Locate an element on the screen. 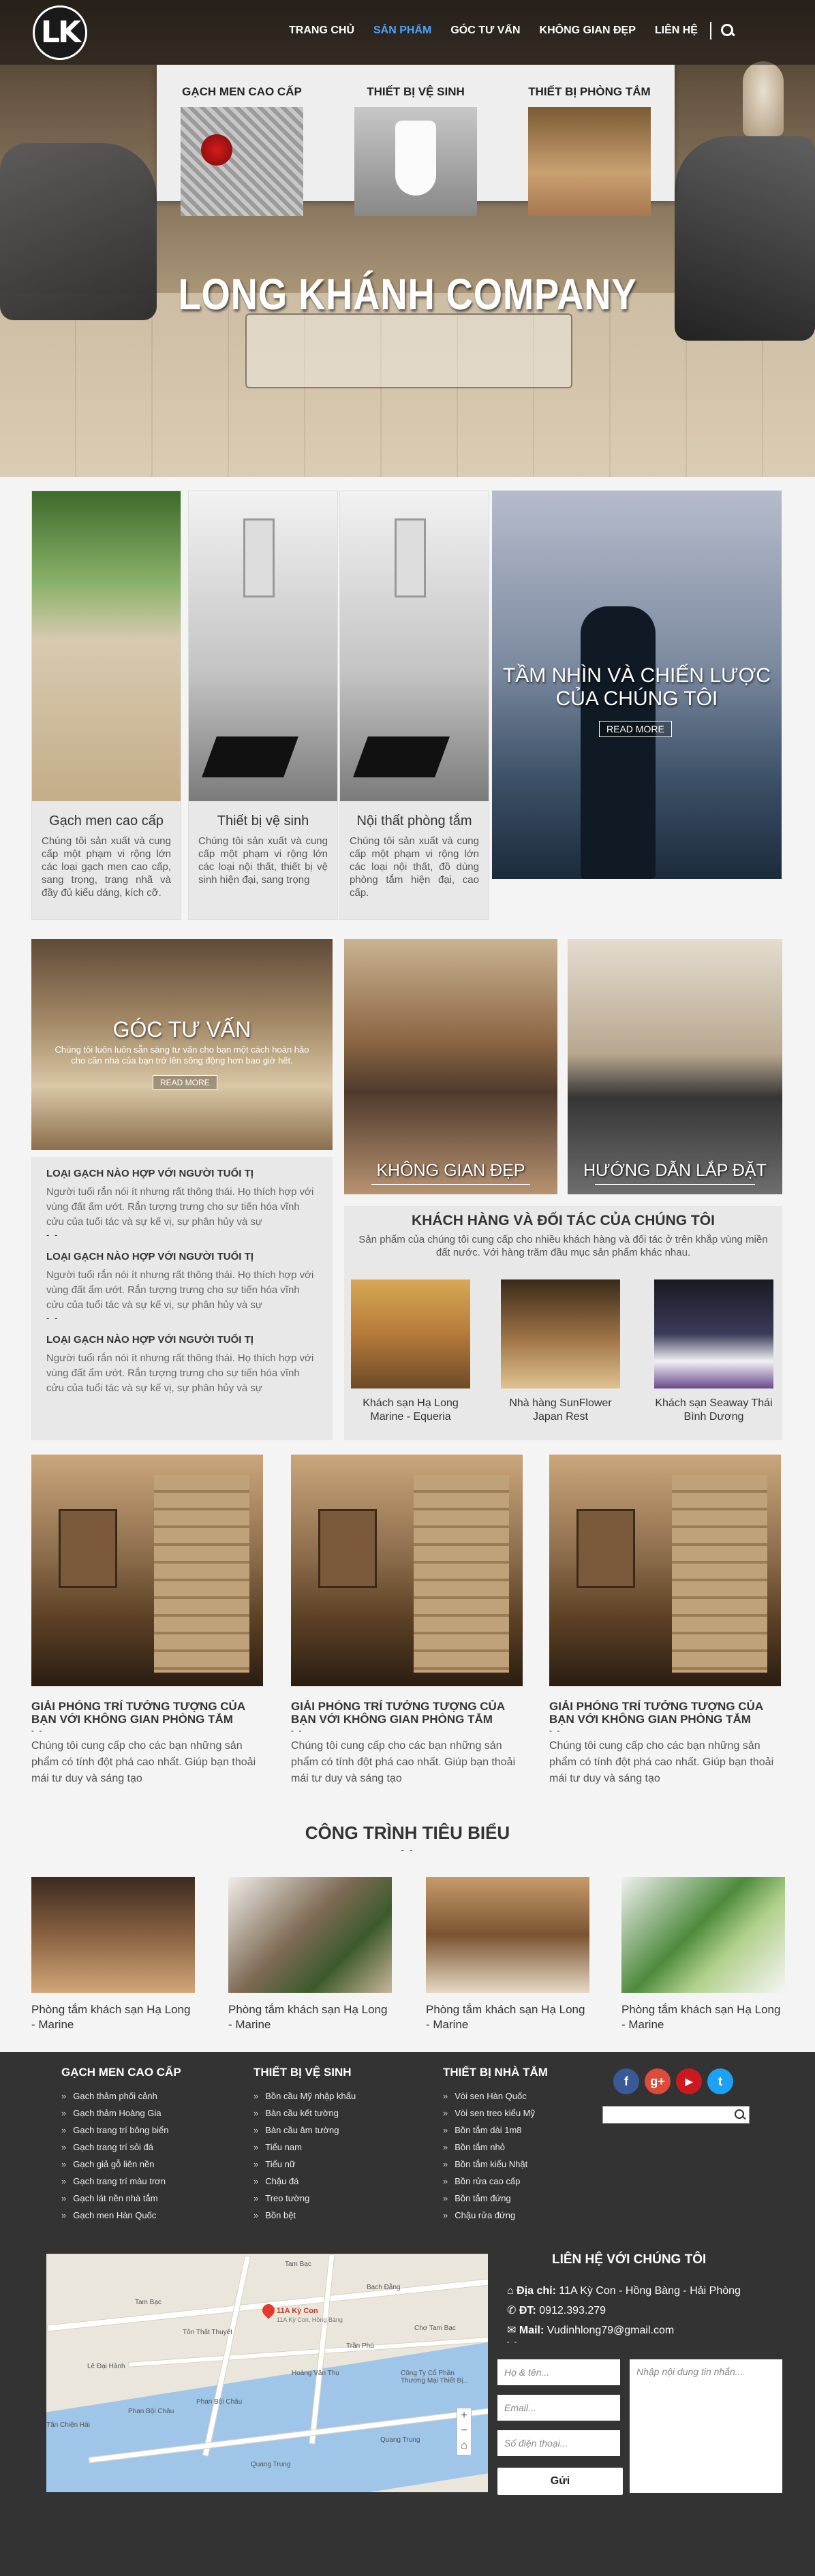 This screenshot has height=2576, width=815. nav-contact: LIÊN HỆ is located at coordinates (676, 31).